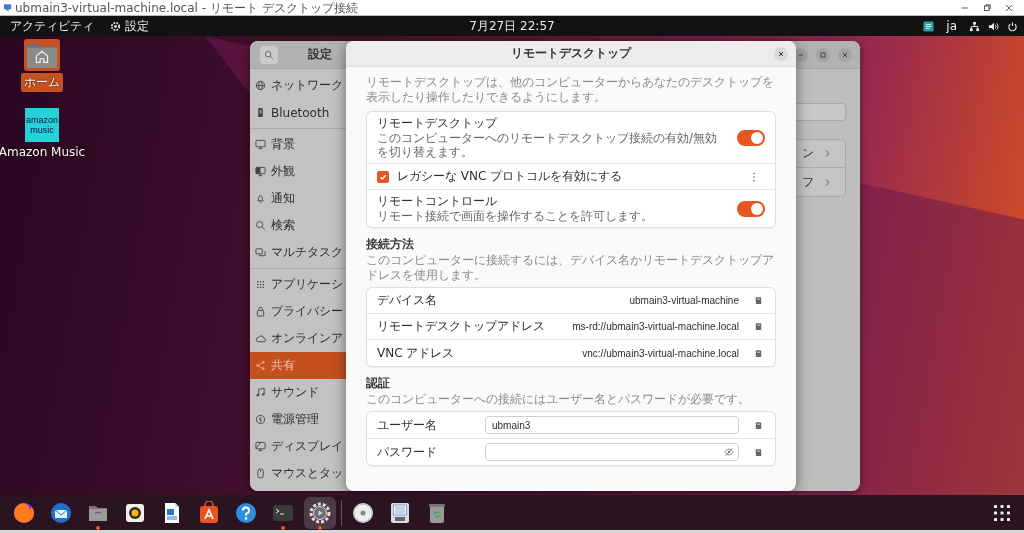  Describe the element at coordinates (823, 54) in the screenshot. I see `maximize-icon` at that location.